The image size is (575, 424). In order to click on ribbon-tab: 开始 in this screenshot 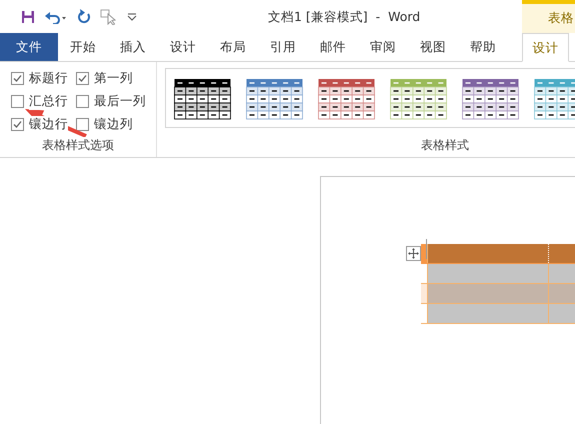, I will do `click(83, 47)`.